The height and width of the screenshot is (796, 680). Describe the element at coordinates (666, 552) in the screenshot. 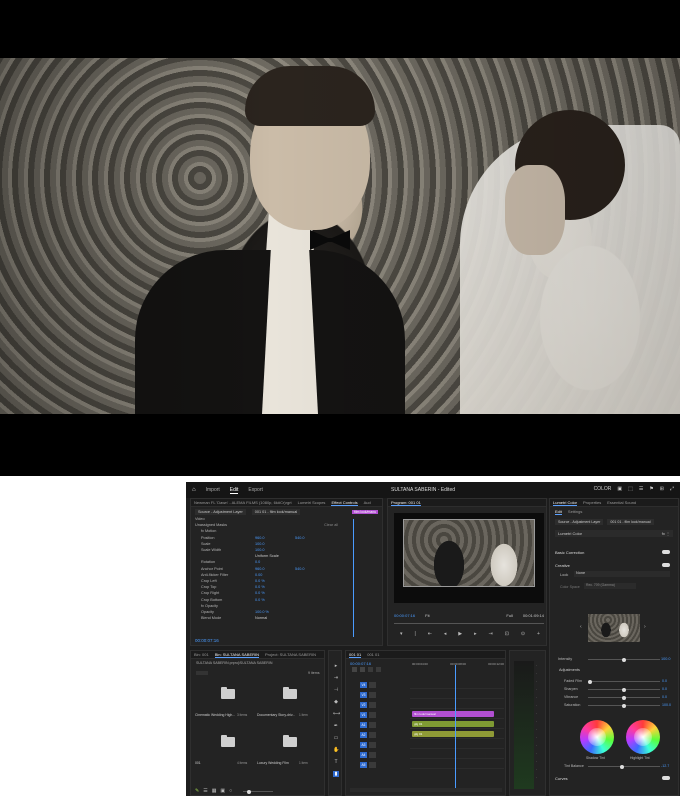

I see `basic-correction-toggle` at that location.